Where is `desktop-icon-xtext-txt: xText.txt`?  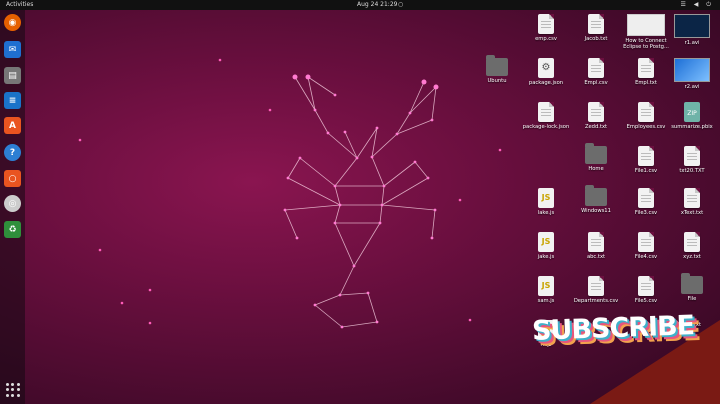 desktop-icon-xtext-txt: xText.txt is located at coordinates (692, 202).